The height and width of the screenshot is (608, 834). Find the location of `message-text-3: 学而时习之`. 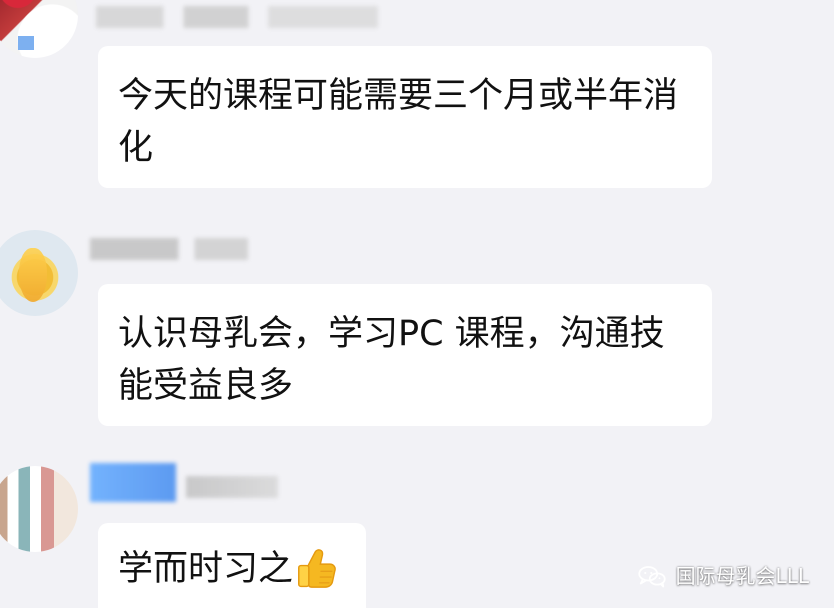

message-text-3: 学而时习之 is located at coordinates (231, 569).